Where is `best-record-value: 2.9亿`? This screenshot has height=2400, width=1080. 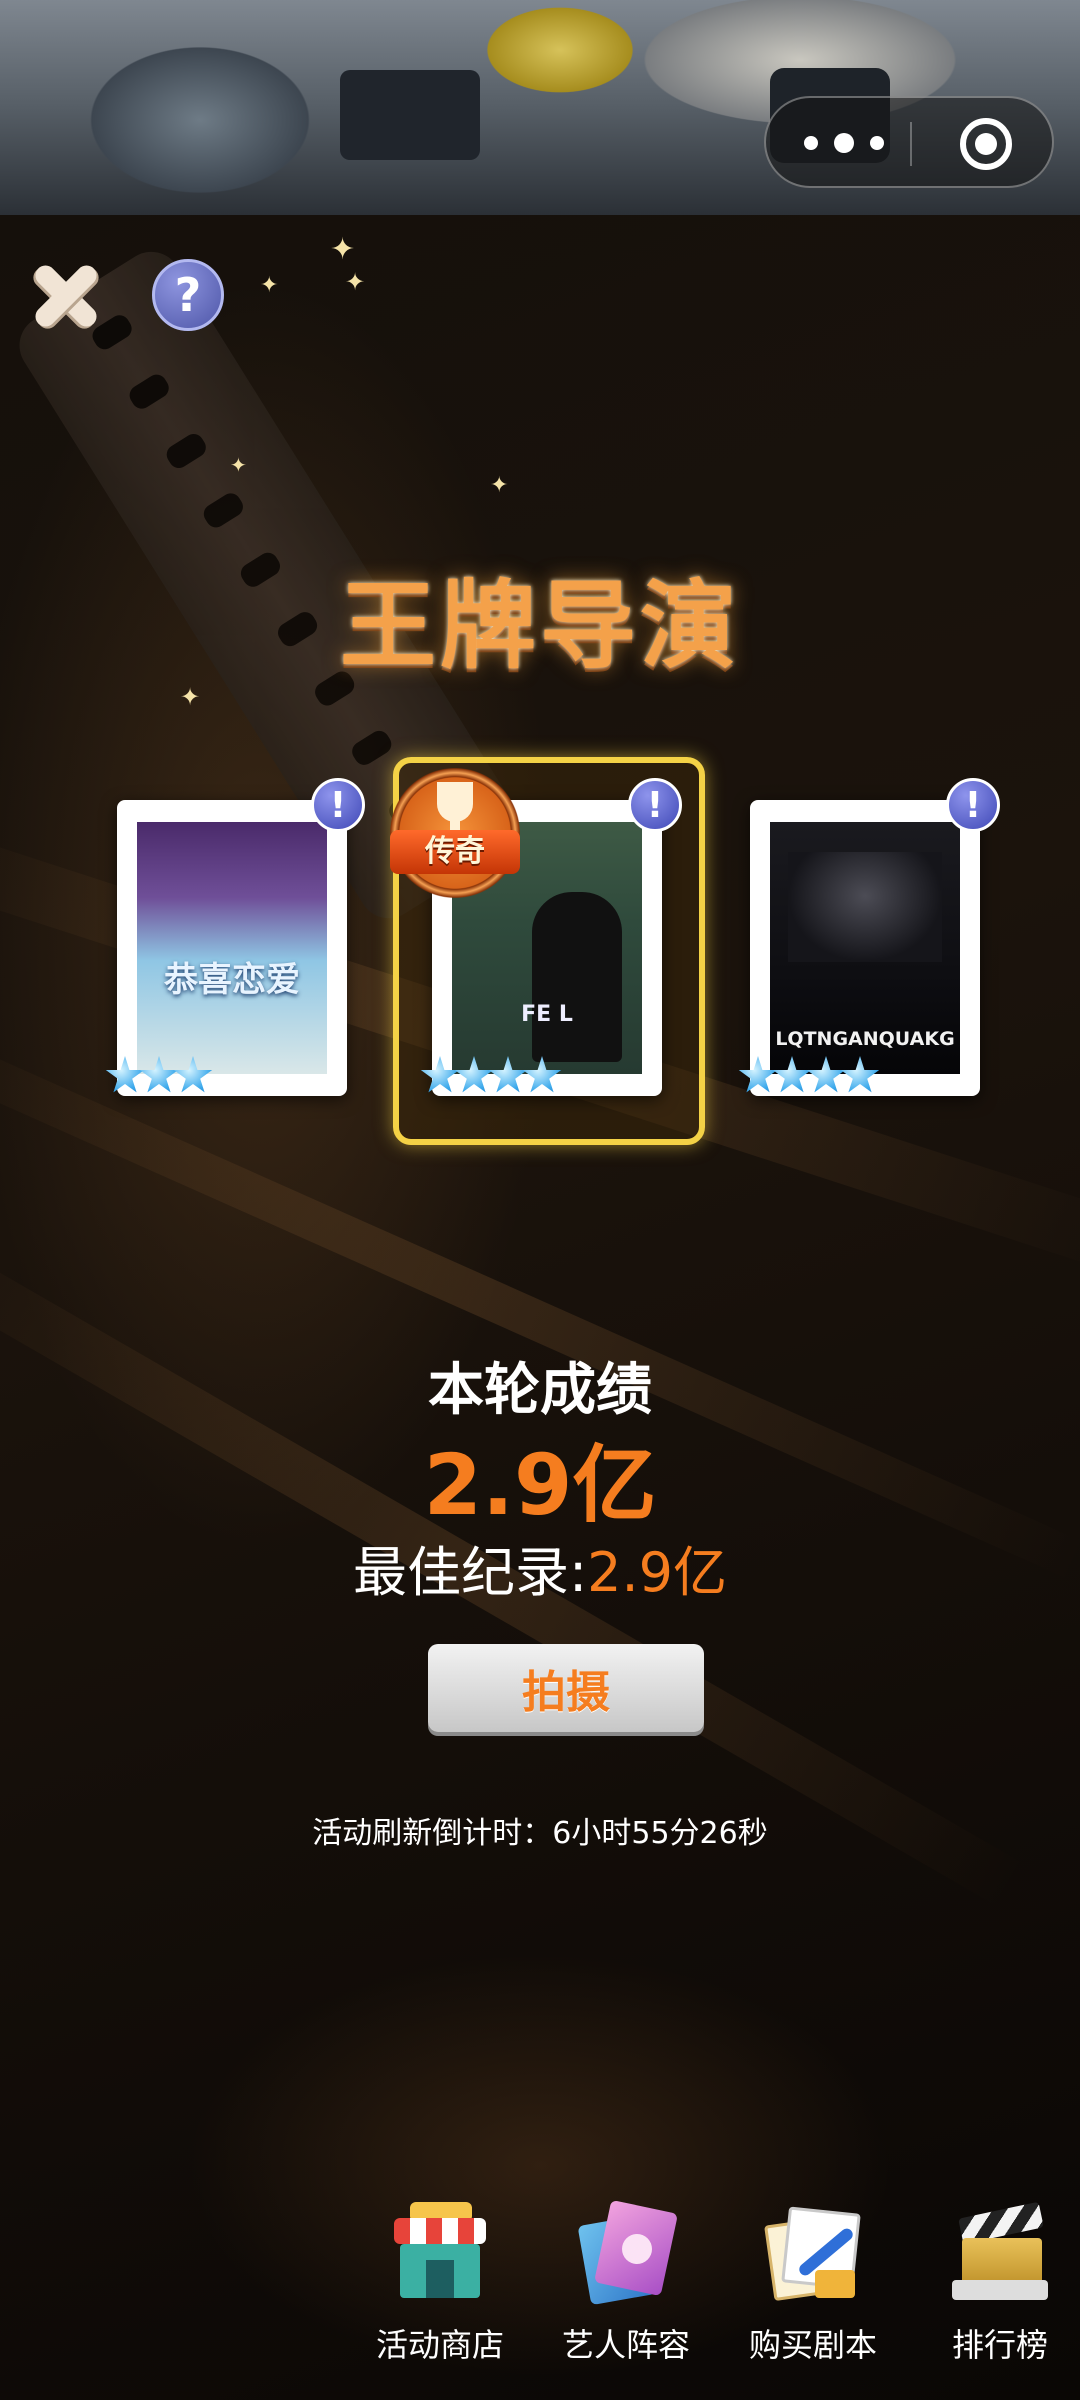
best-record-value: 2.9亿 is located at coordinates (657, 1572).